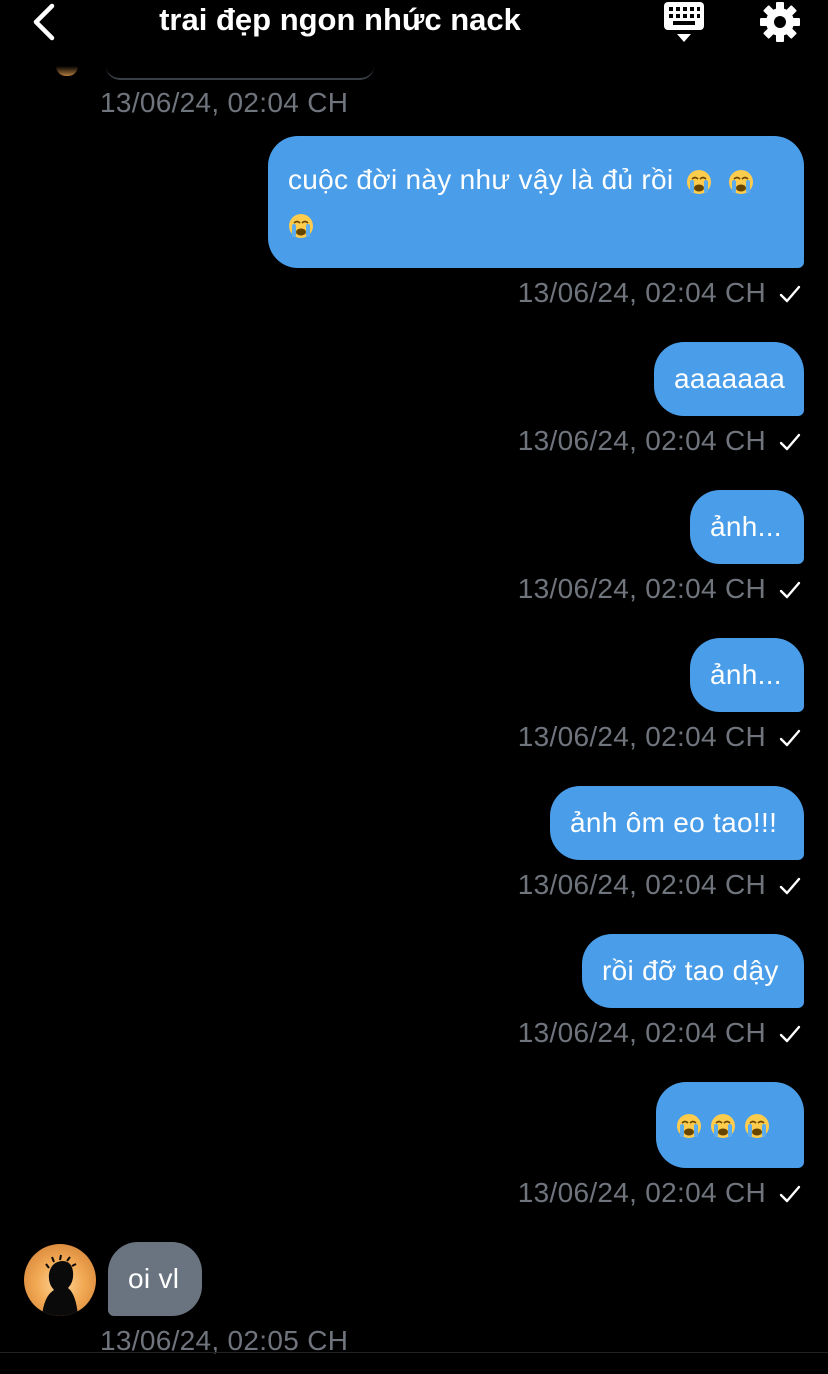  What do you see at coordinates (240, 71) in the screenshot?
I see `previous-bubble-edge` at bounding box center [240, 71].